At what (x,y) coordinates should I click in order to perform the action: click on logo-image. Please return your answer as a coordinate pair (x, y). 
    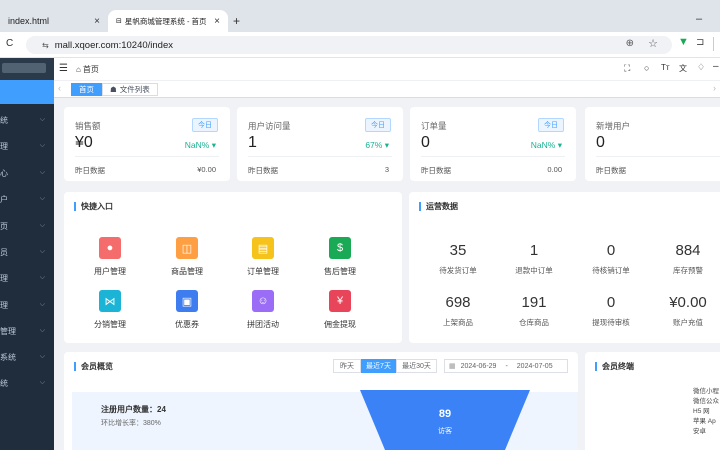
    Looking at the image, I should click on (24, 68).